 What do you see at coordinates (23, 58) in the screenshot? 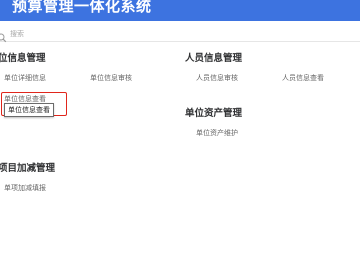
I see `section-title-unit-info: 位信息管理` at bounding box center [23, 58].